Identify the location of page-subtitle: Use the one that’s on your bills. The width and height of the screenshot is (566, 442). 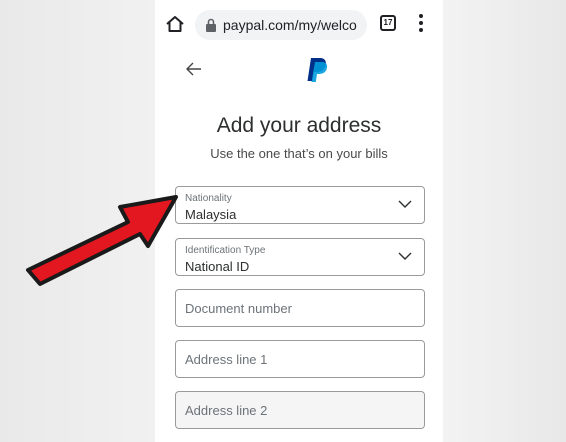
(299, 153).